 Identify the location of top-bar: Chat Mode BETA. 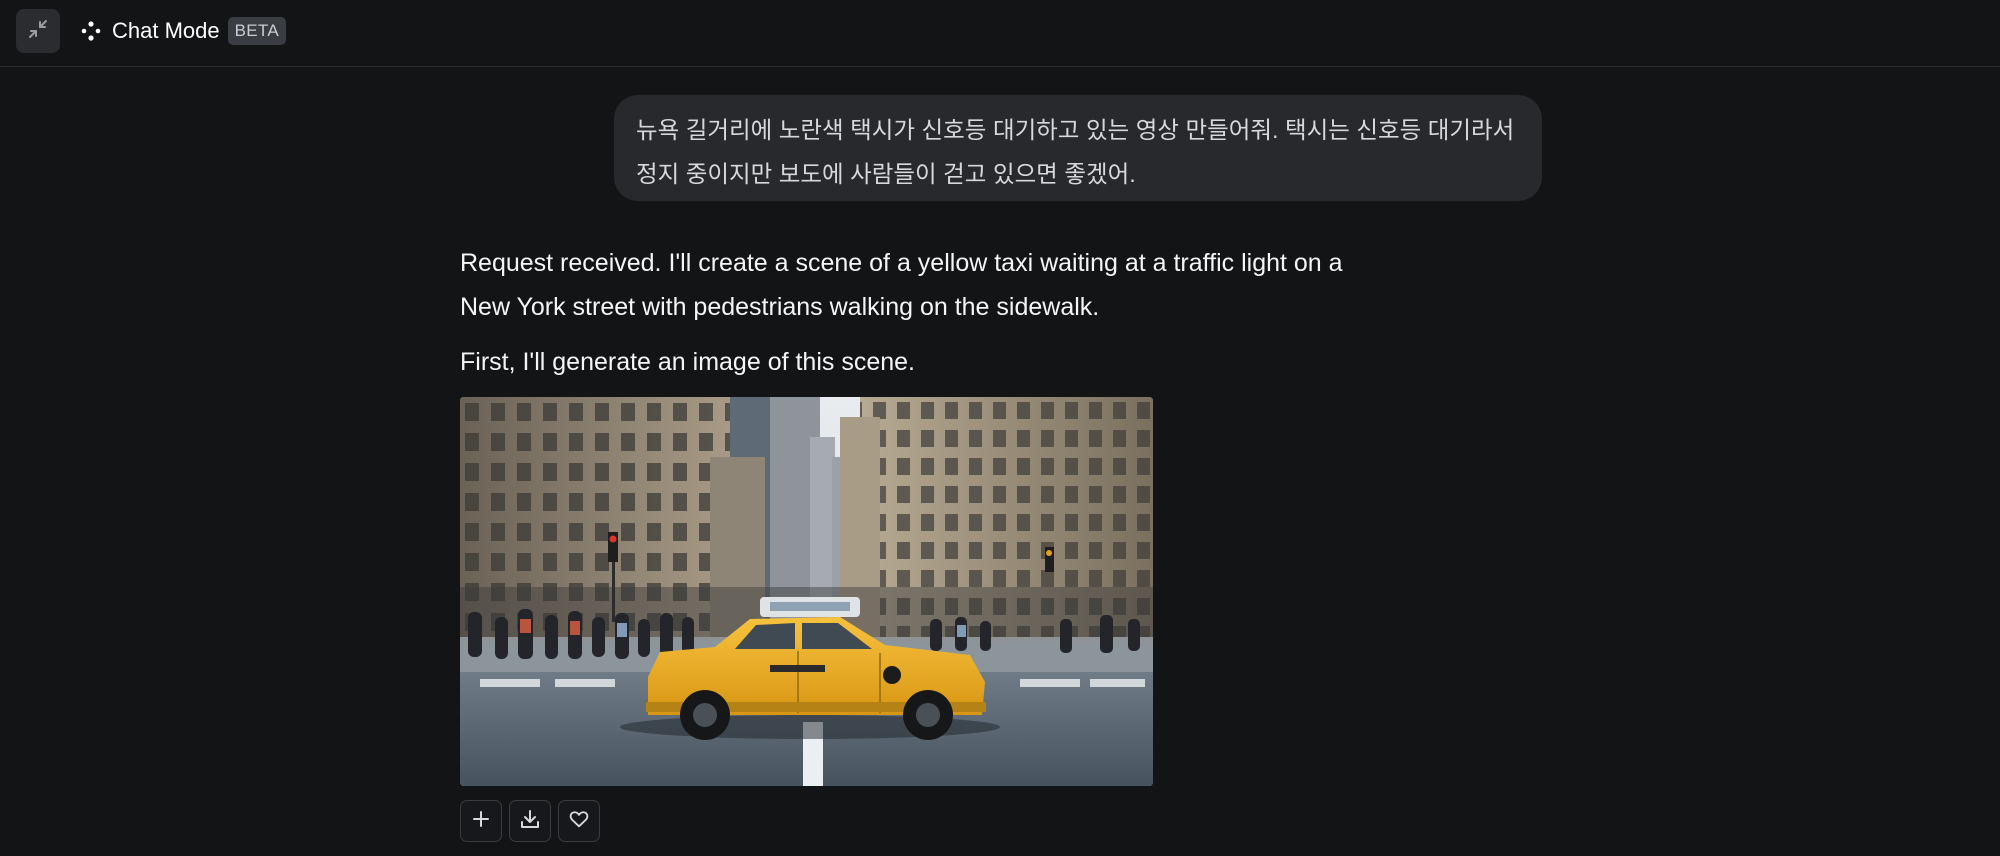
(1000, 33).